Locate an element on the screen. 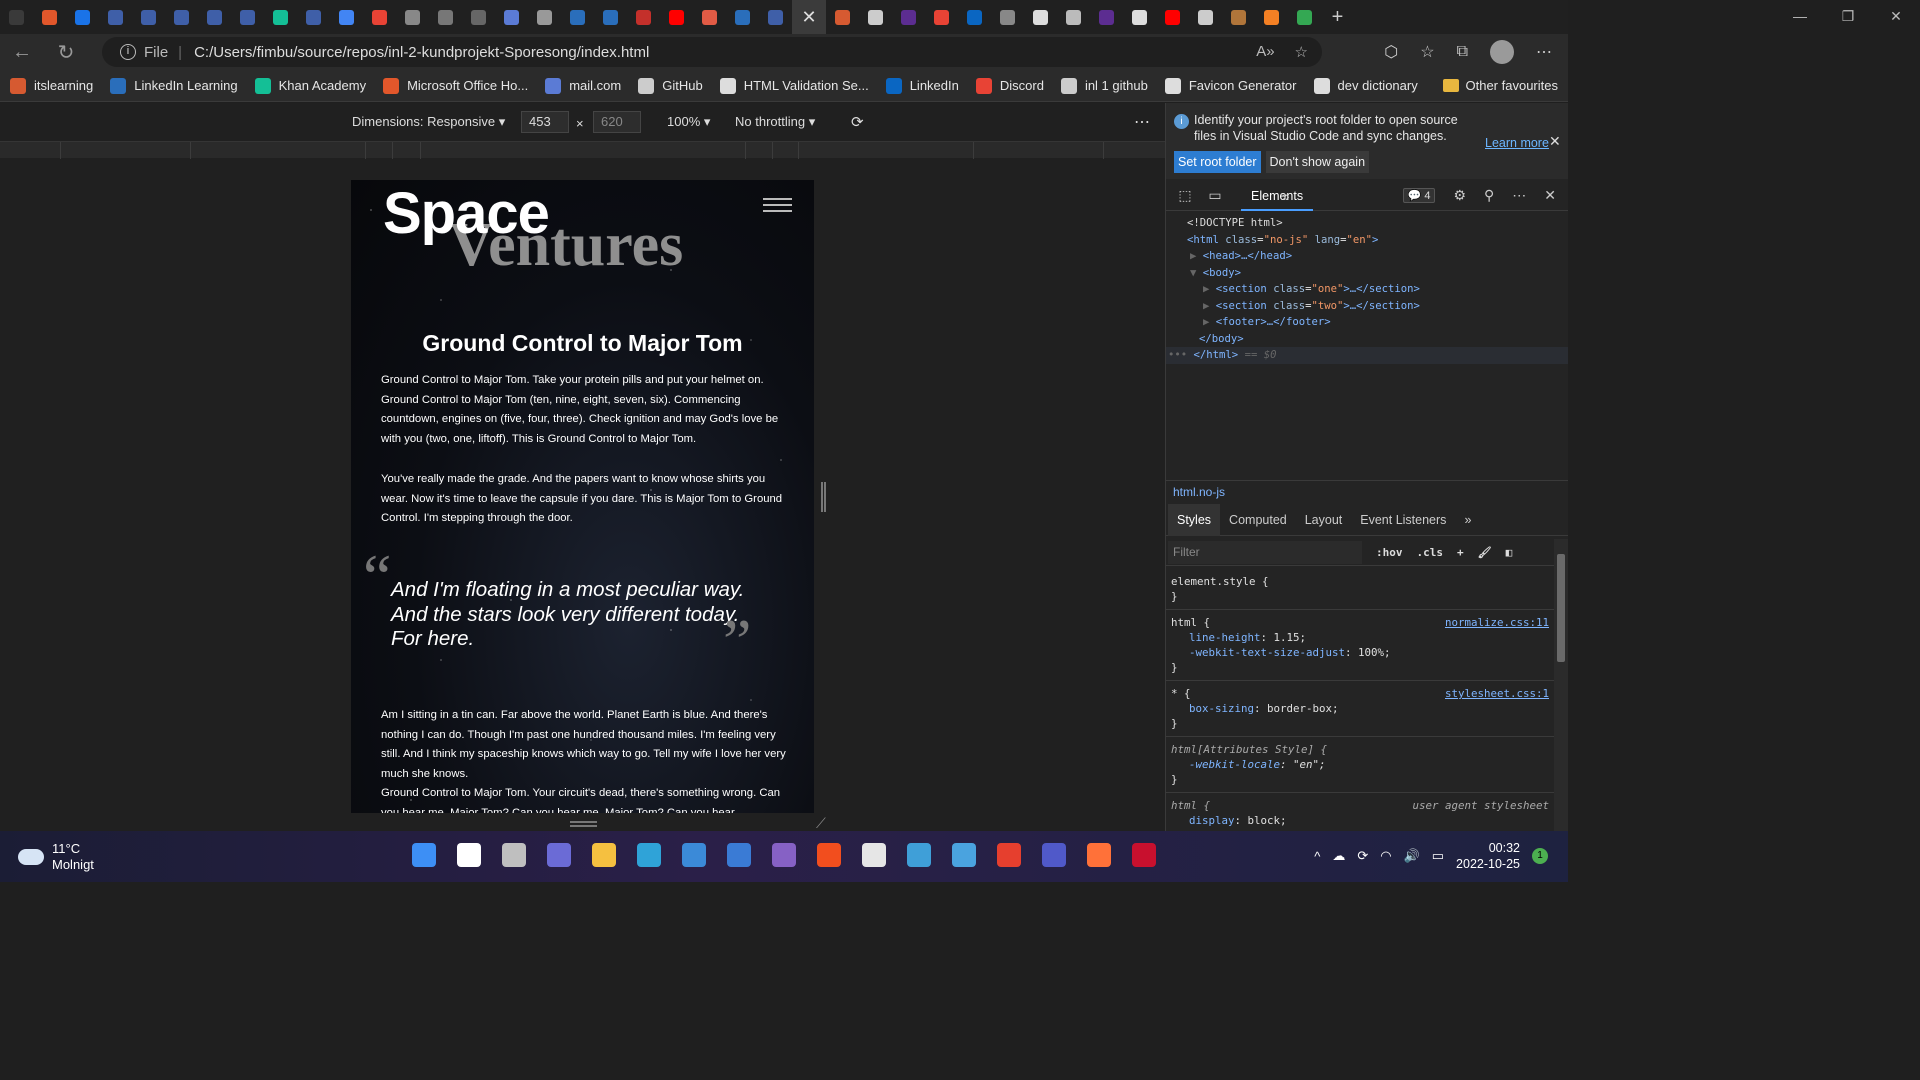 Image resolution: width=1920 pixels, height=1080 pixels. viewport-width-input: 453 is located at coordinates (545, 122).